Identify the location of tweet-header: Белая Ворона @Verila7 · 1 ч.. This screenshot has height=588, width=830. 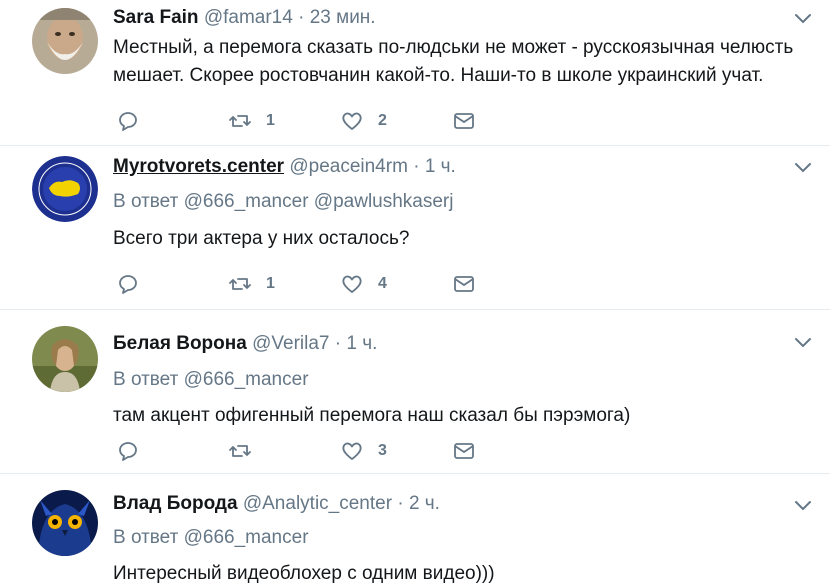
(451, 344).